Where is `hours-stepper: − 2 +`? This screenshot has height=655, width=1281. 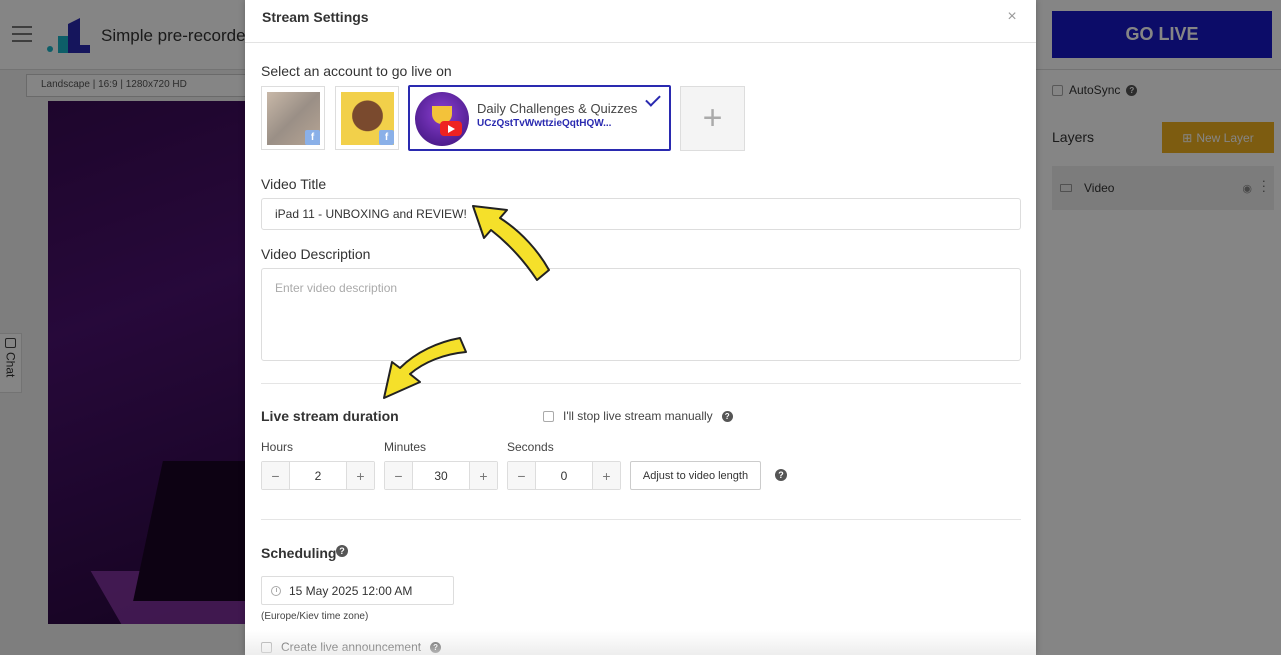
hours-stepper: − 2 + is located at coordinates (318, 475).